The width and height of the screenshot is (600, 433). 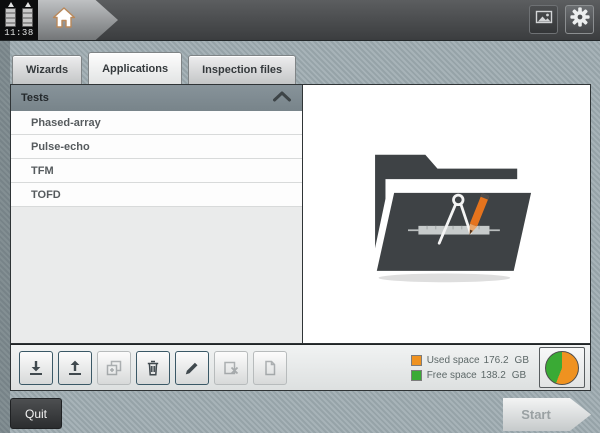 I want to click on start-button: Start, so click(x=547, y=414).